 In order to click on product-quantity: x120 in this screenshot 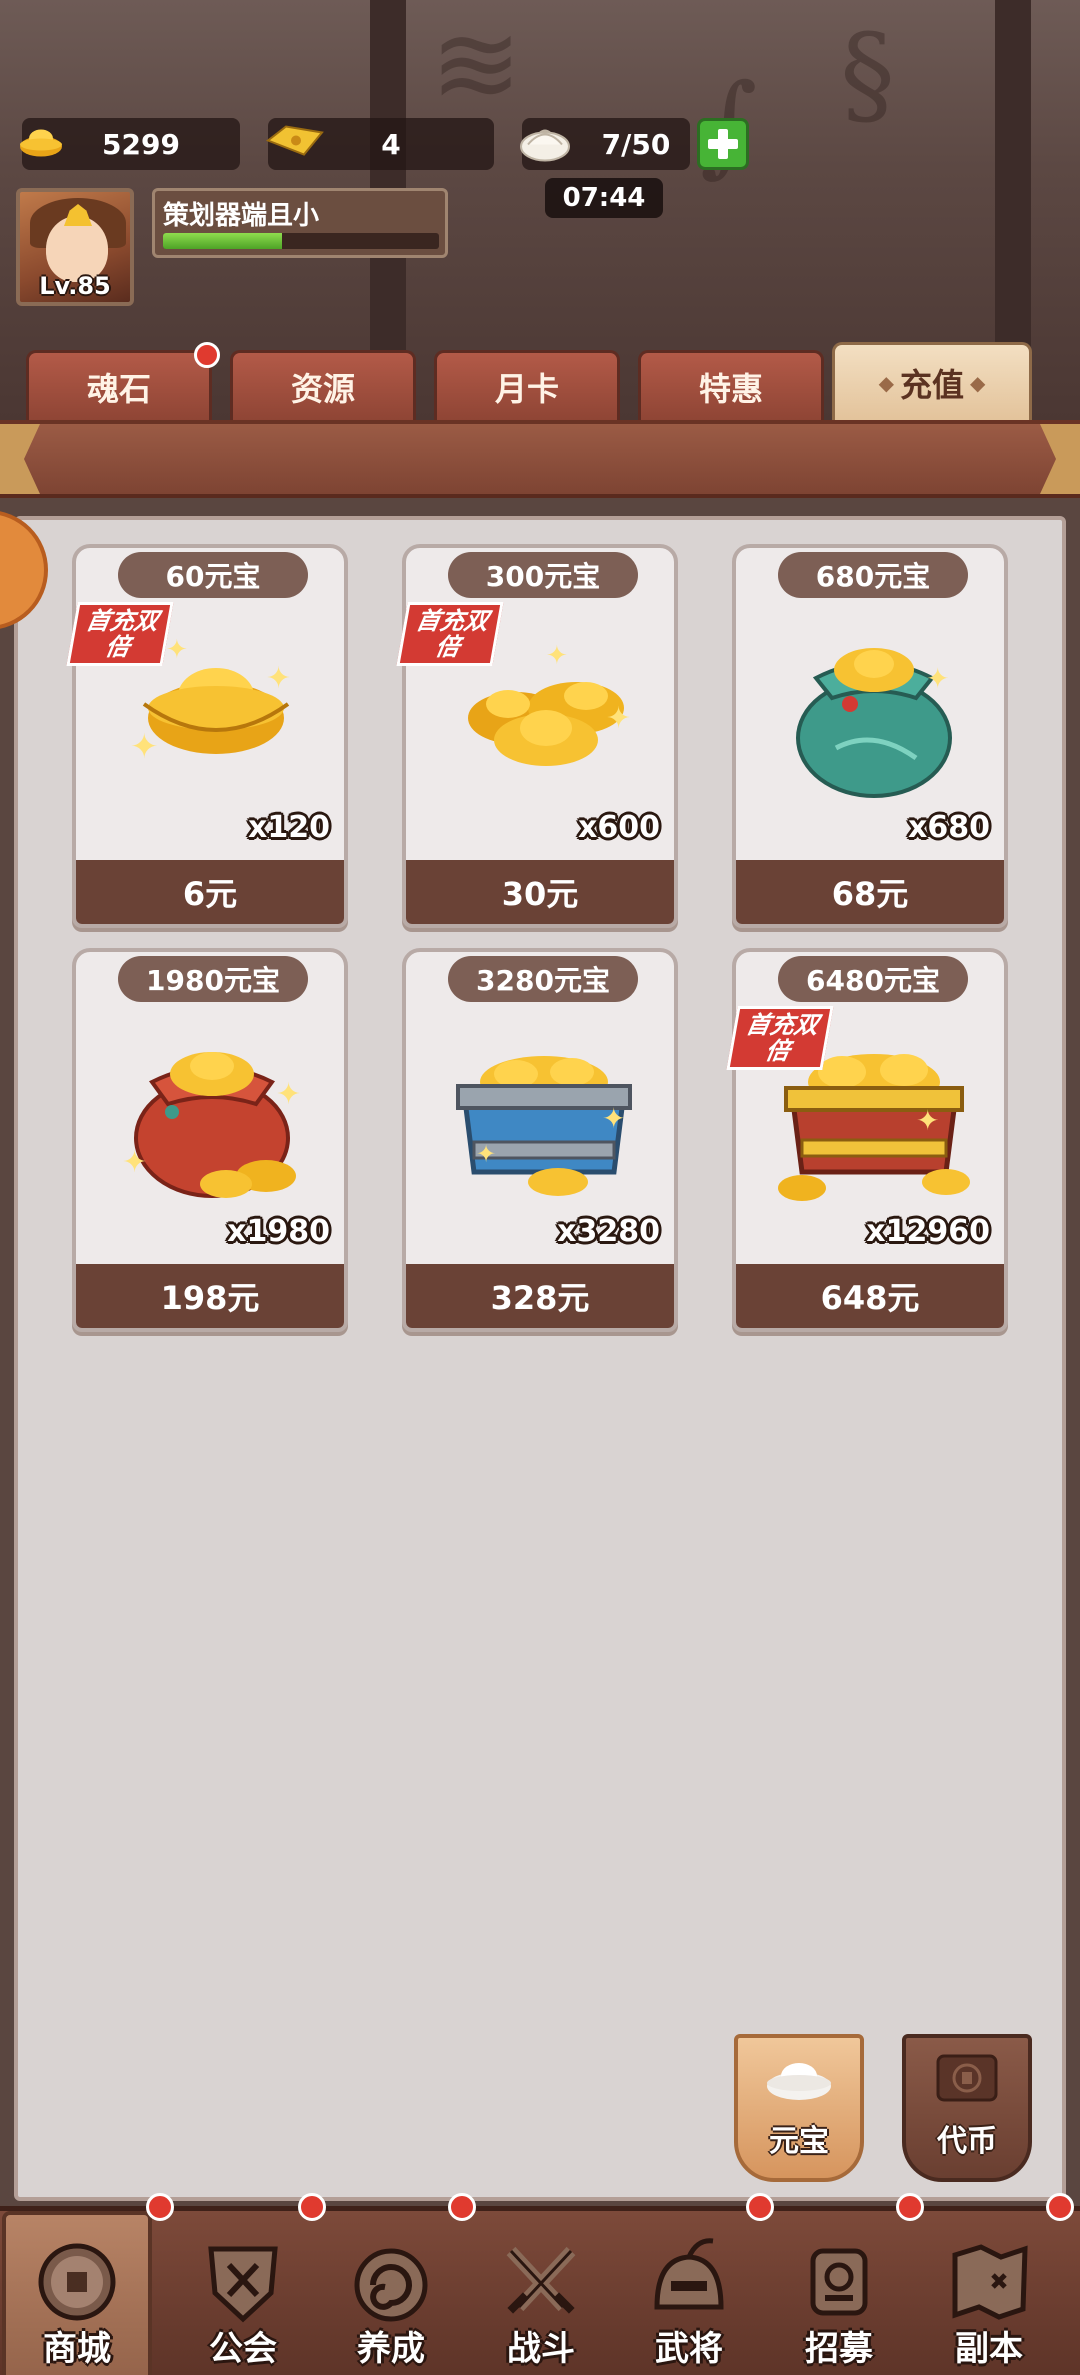, I will do `click(289, 827)`.